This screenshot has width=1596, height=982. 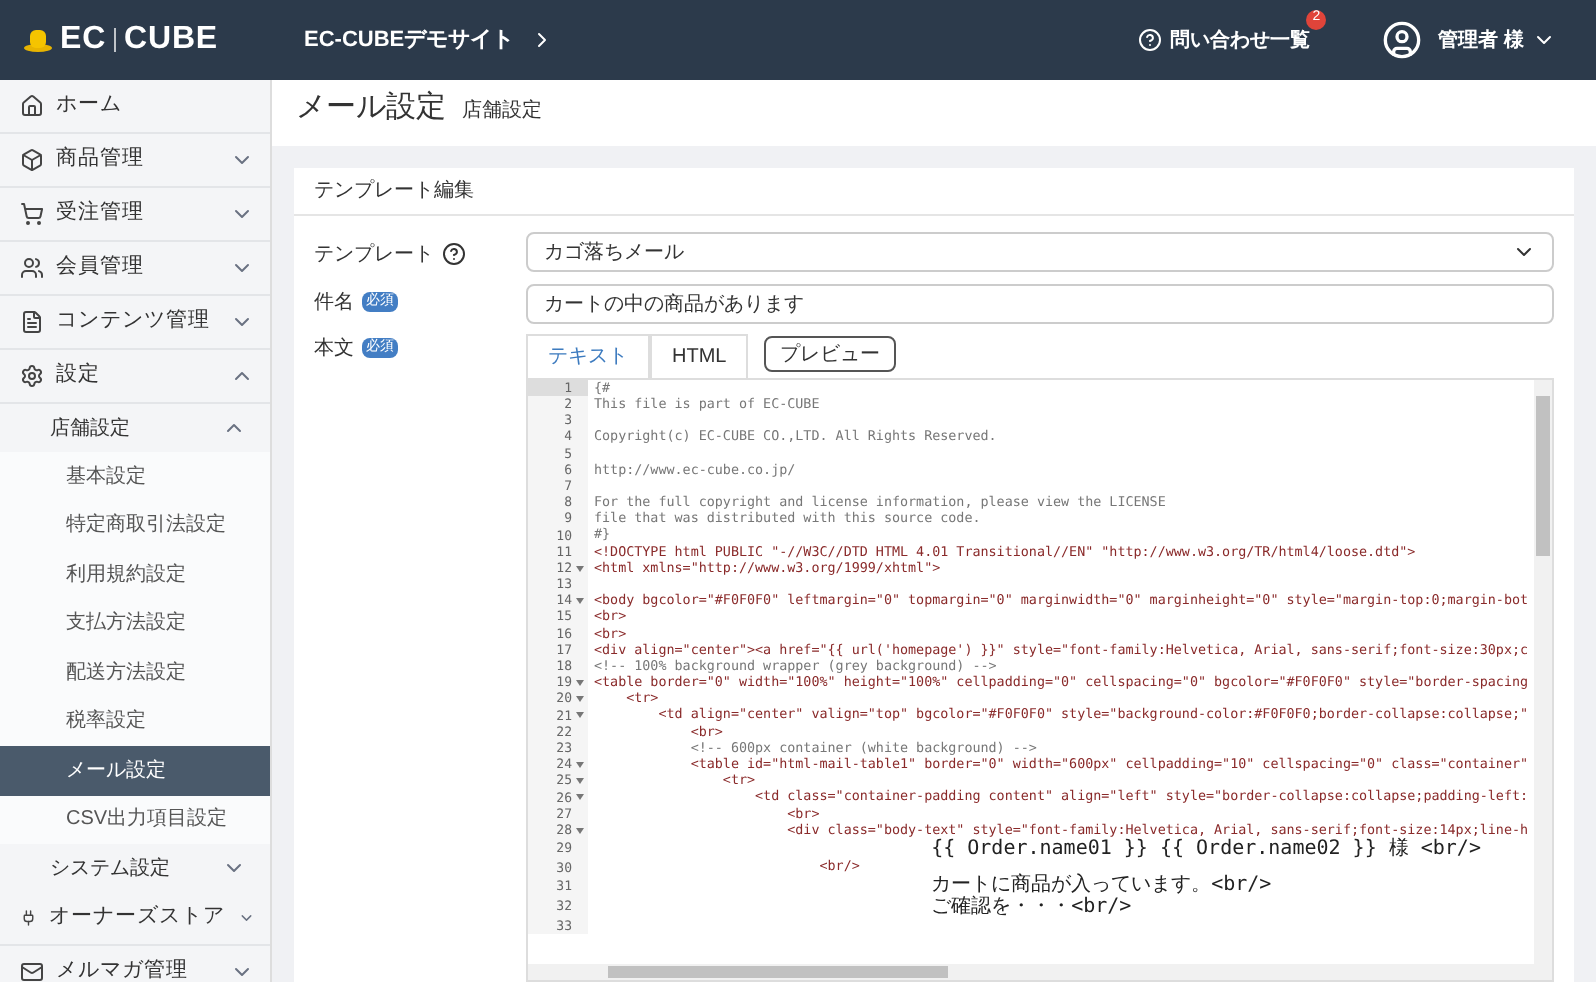 What do you see at coordinates (1481, 40) in the screenshot?
I see `user-name: 管理者 様` at bounding box center [1481, 40].